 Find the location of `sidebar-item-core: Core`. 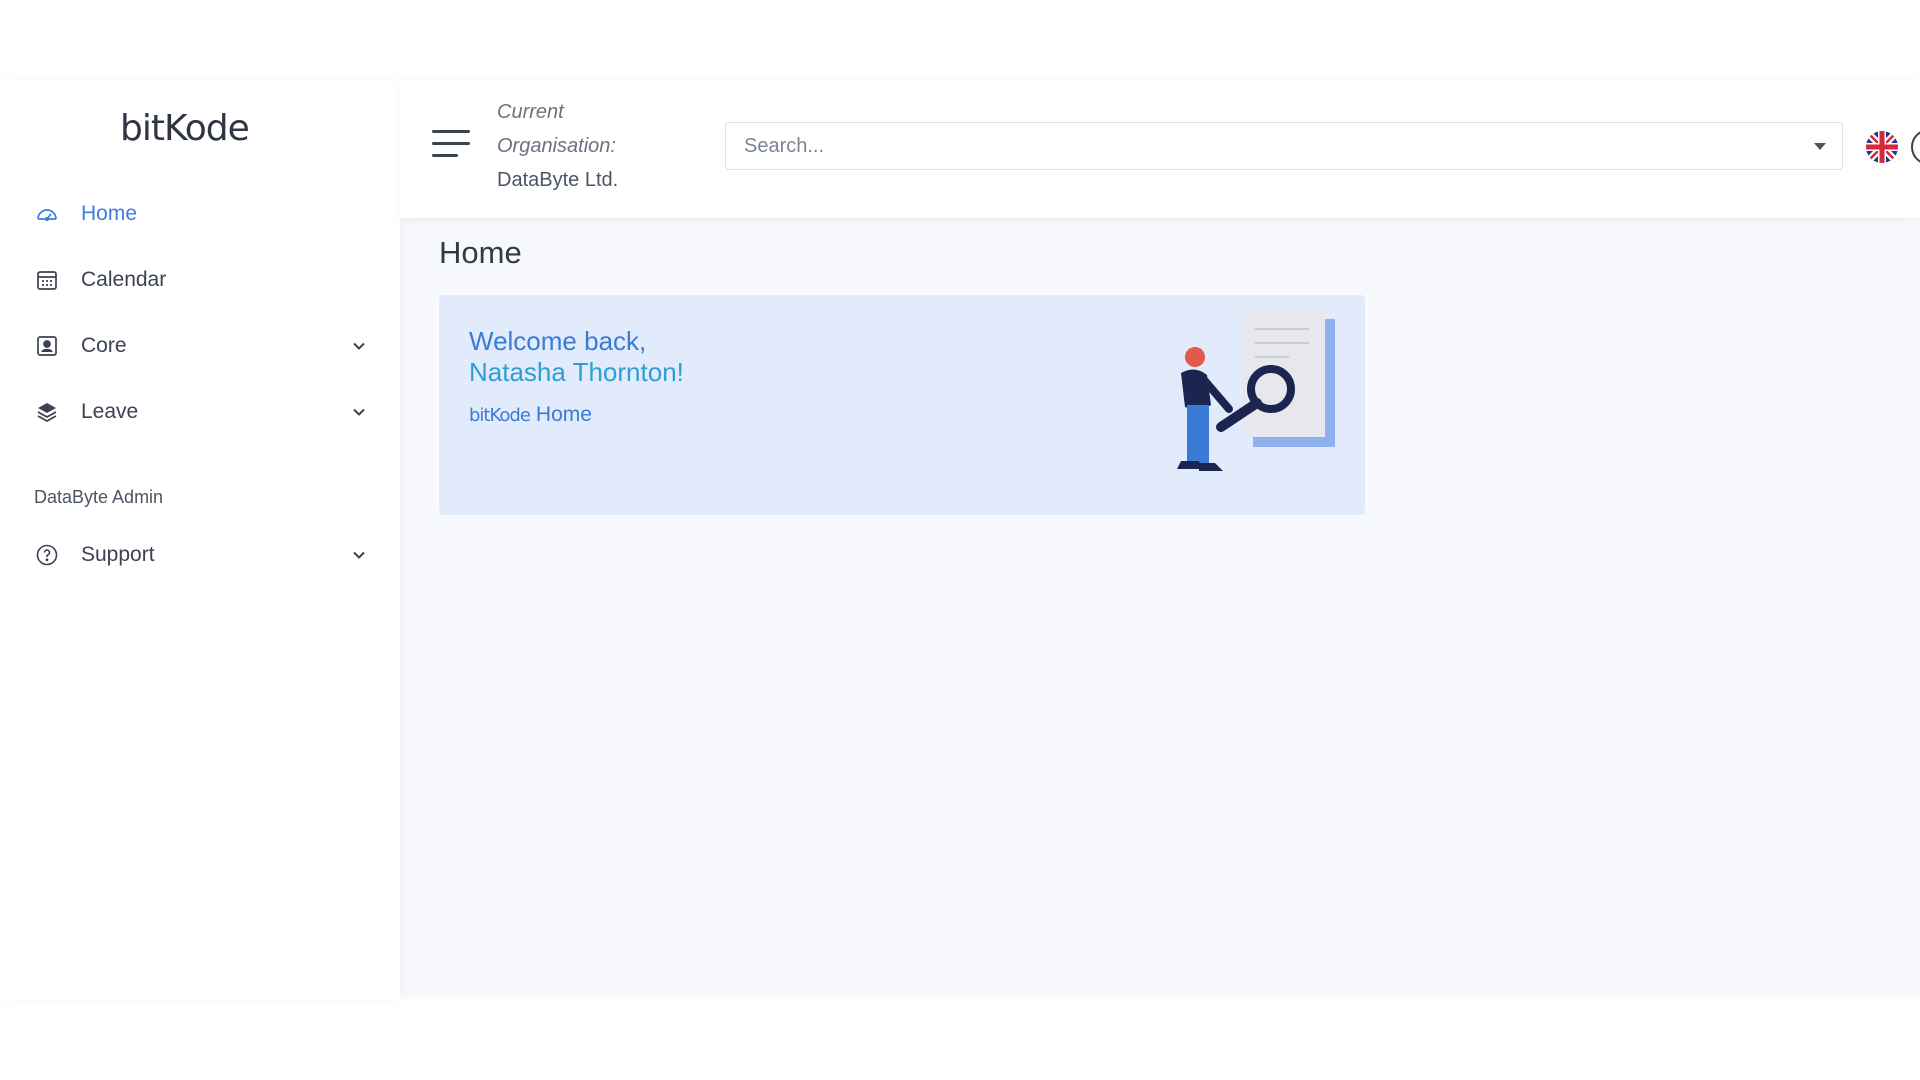

sidebar-item-core: Core is located at coordinates (202, 346).